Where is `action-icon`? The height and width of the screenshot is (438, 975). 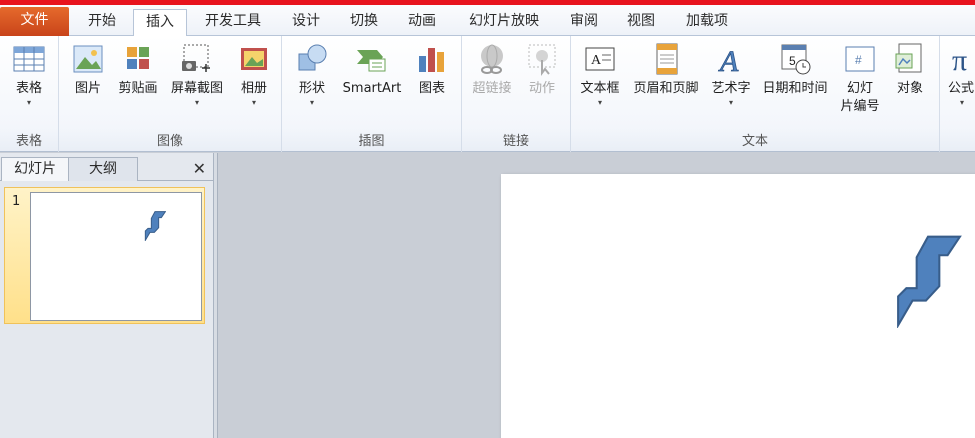
action-icon is located at coordinates (542, 60).